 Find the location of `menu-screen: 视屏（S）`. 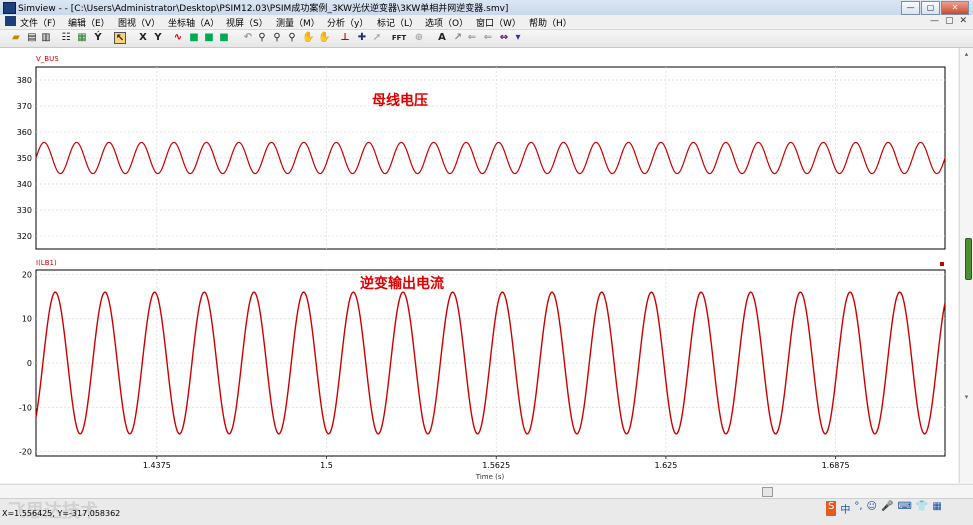

menu-screen: 视屏（S） is located at coordinates (247, 22).